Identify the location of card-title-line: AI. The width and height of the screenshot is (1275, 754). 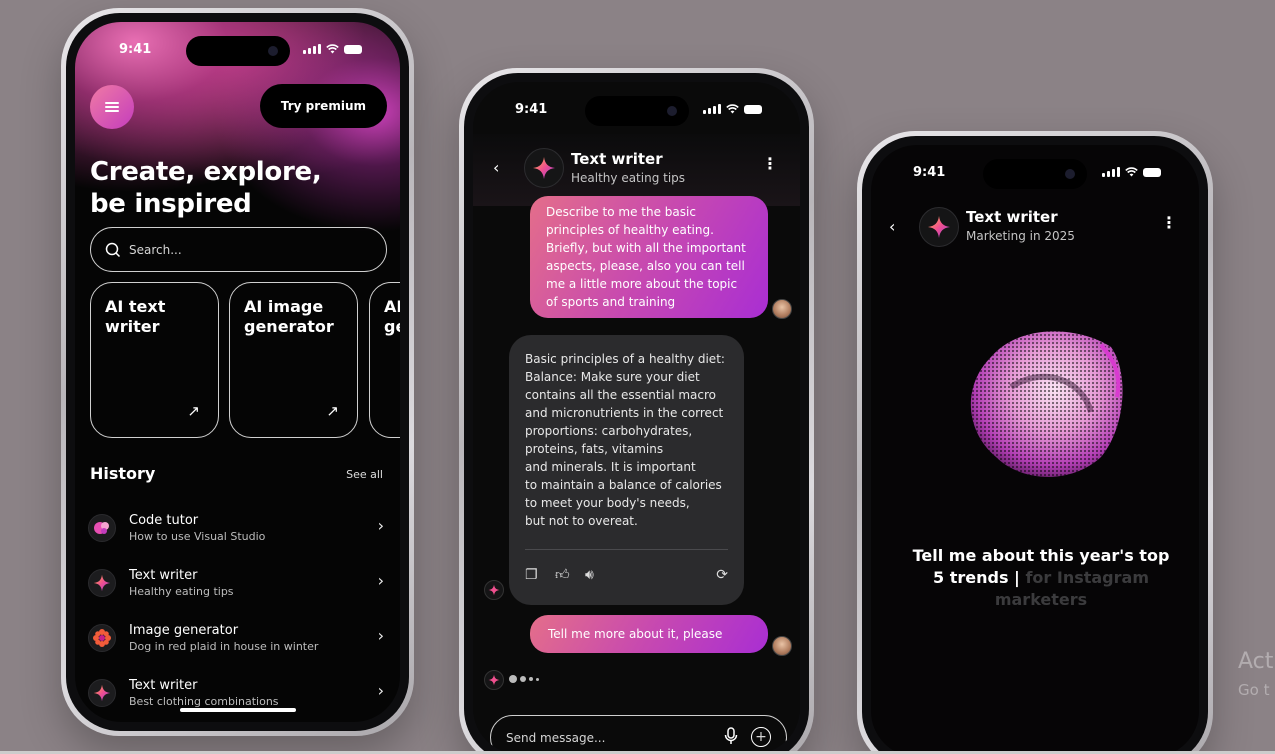
(392, 306).